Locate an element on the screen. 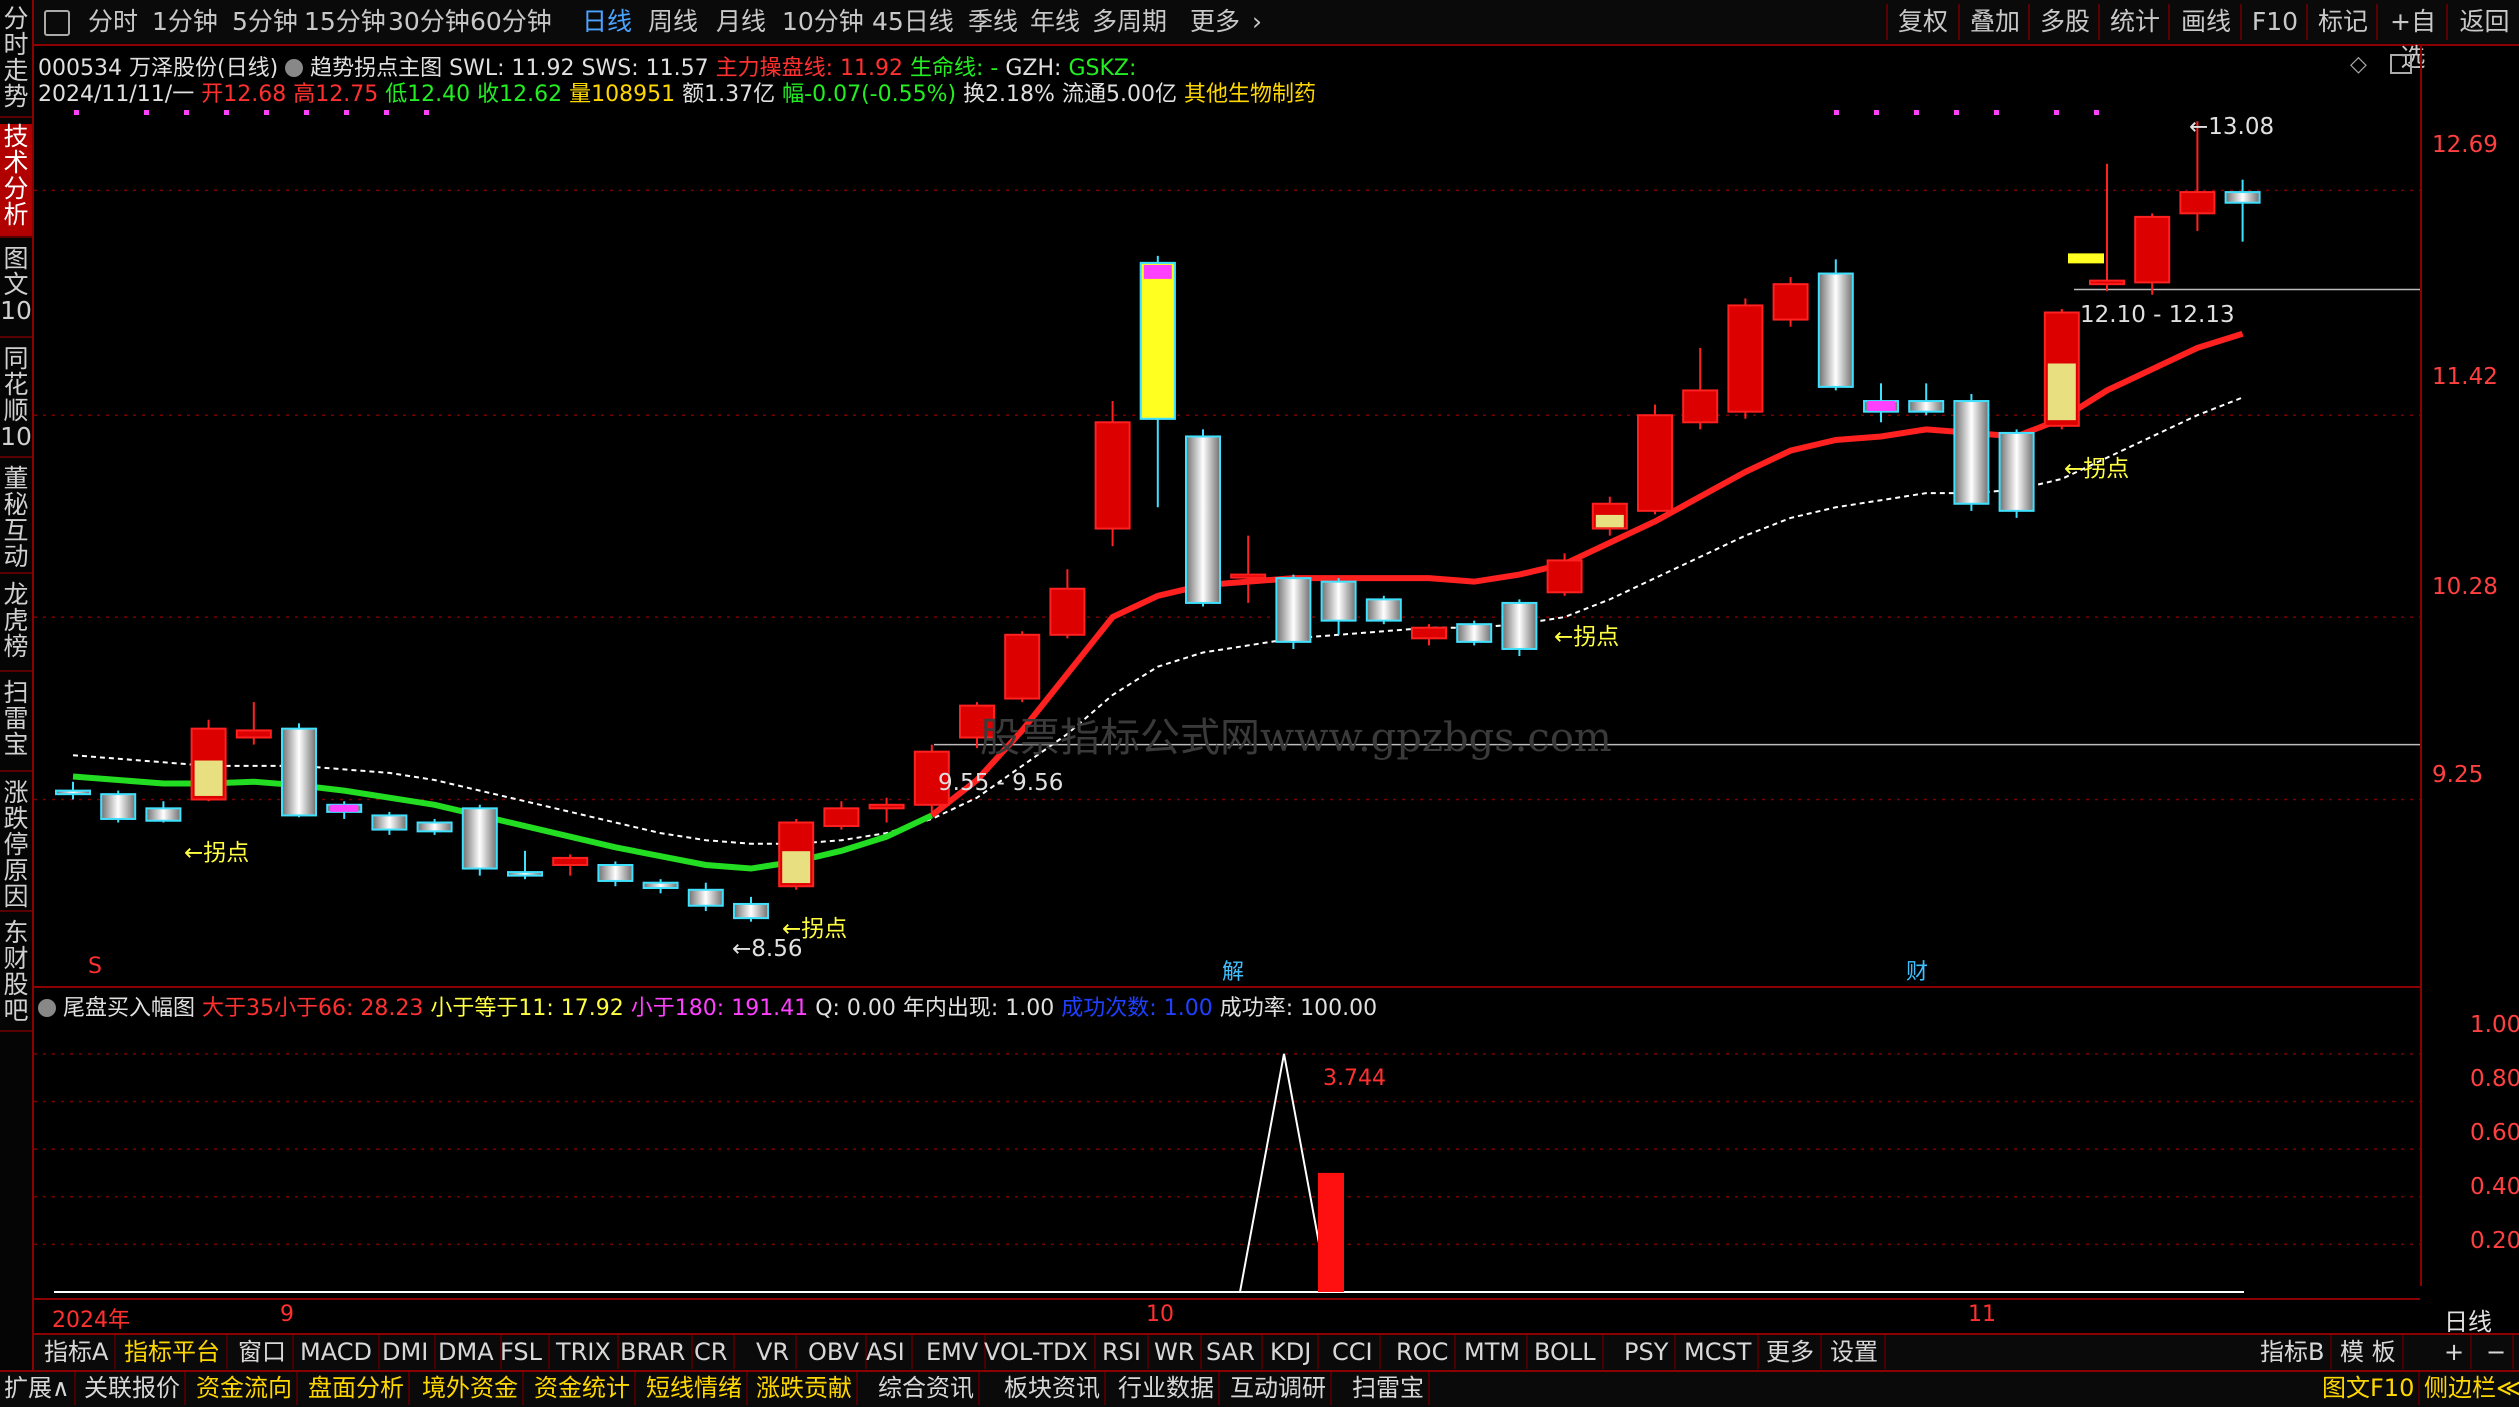  left-tab-1: 技术分析 is located at coordinates (16, 181).